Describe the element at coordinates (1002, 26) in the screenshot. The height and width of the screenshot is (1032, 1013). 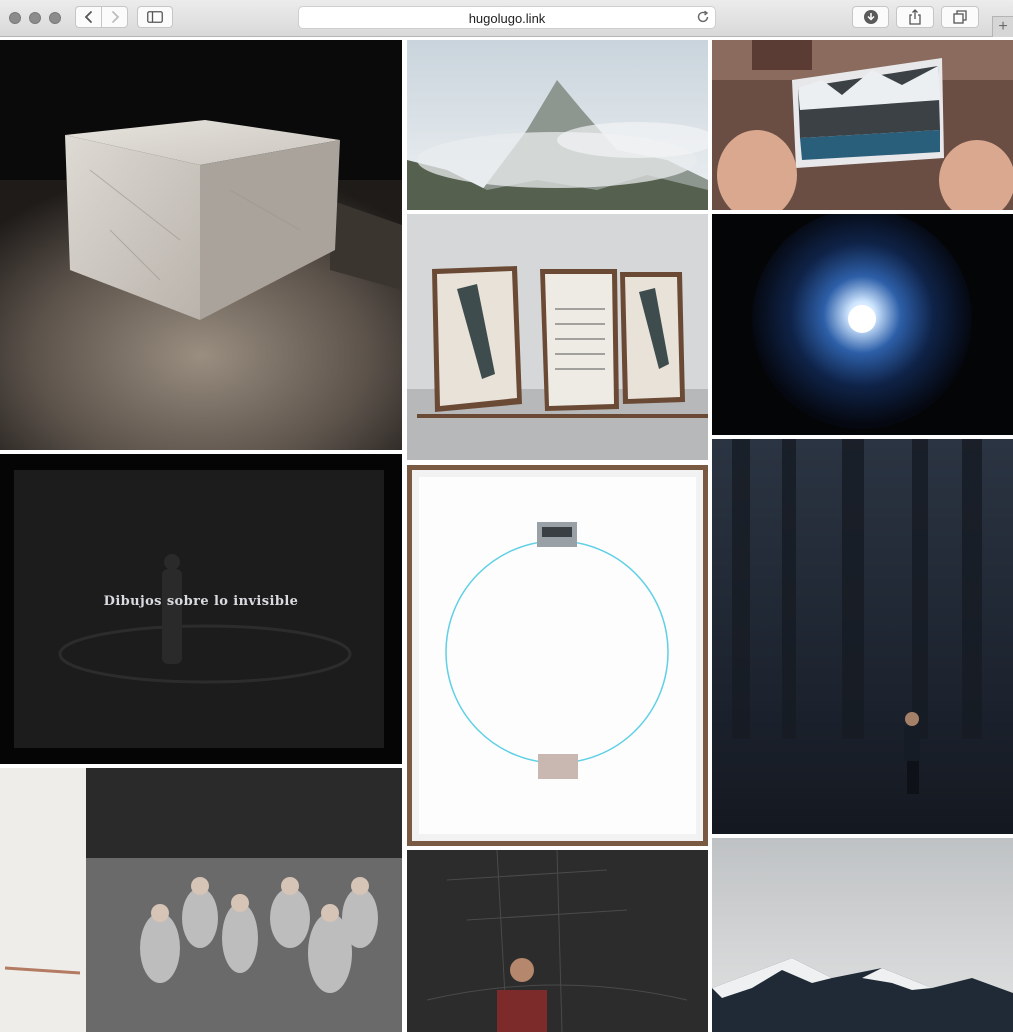
I see `new-tab-button: +` at that location.